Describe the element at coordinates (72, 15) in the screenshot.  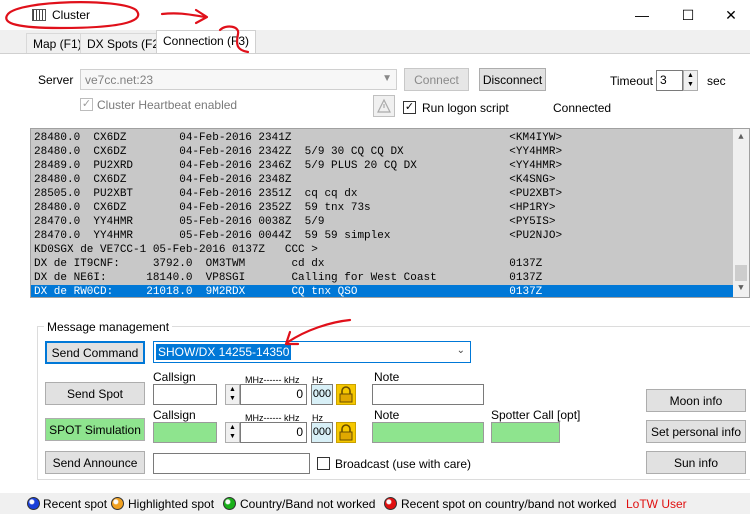
I see `annotation-circle` at that location.